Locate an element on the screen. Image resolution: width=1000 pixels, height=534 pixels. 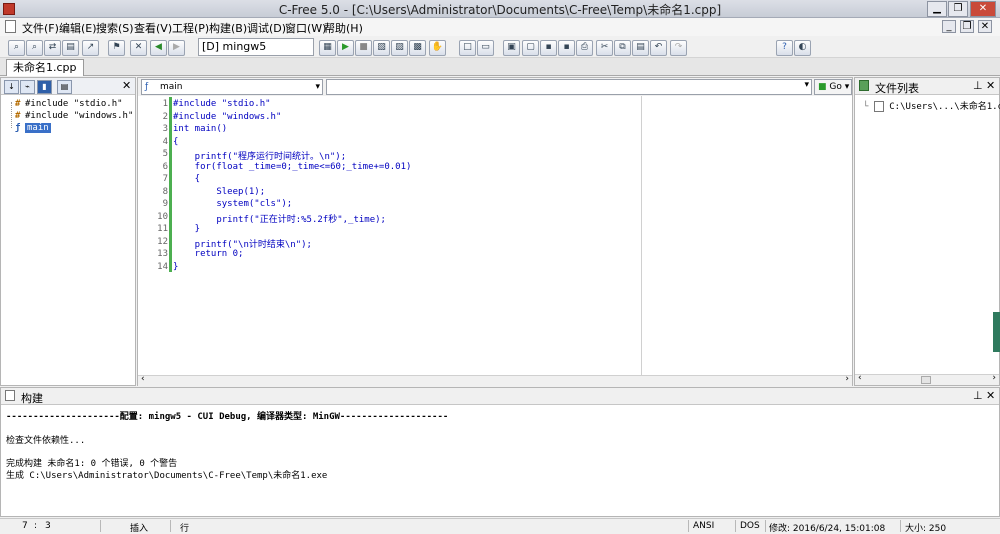
save-all-icon: ▪ is located at coordinates (566, 48).